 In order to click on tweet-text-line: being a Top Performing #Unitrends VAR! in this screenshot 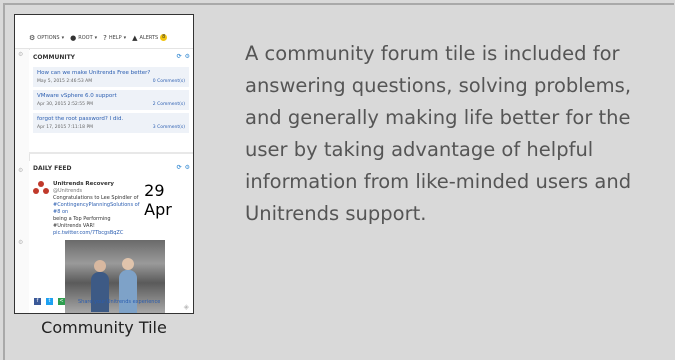, I will do `click(82, 222)`.